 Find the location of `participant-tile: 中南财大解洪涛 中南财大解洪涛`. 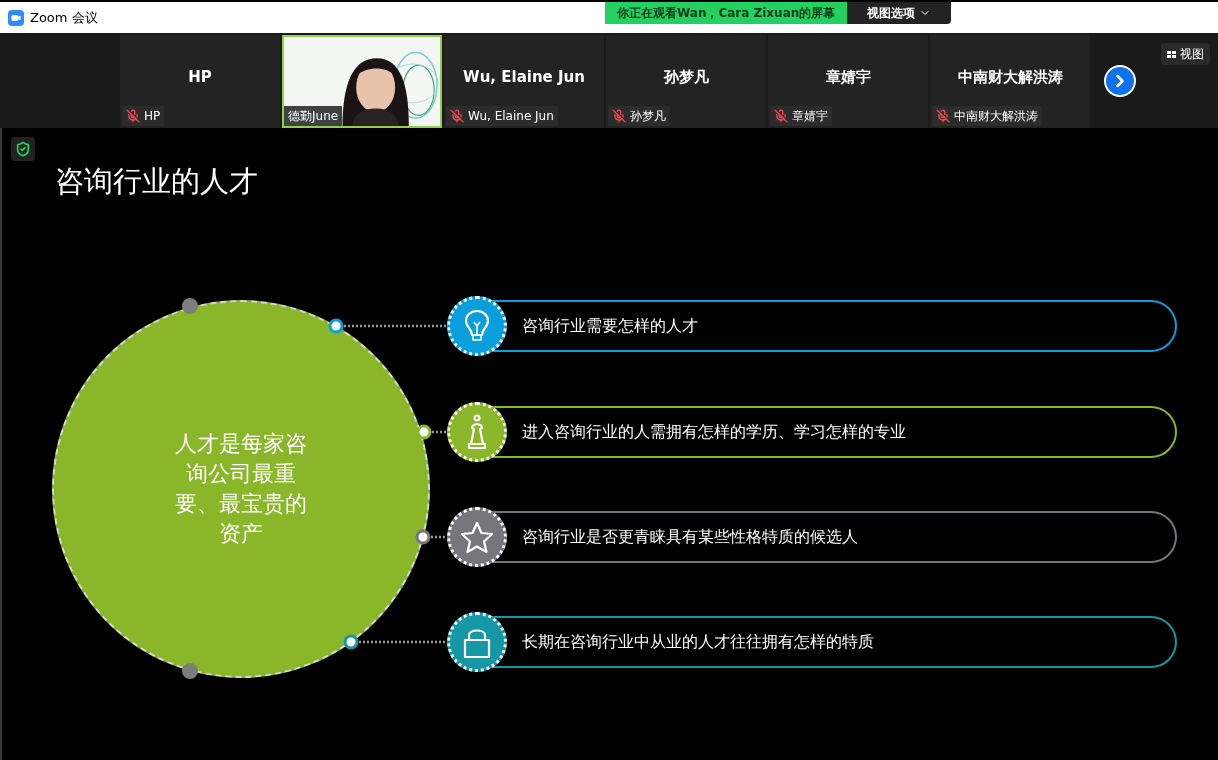

participant-tile: 中南财大解洪涛 中南财大解洪涛 is located at coordinates (1010, 81).